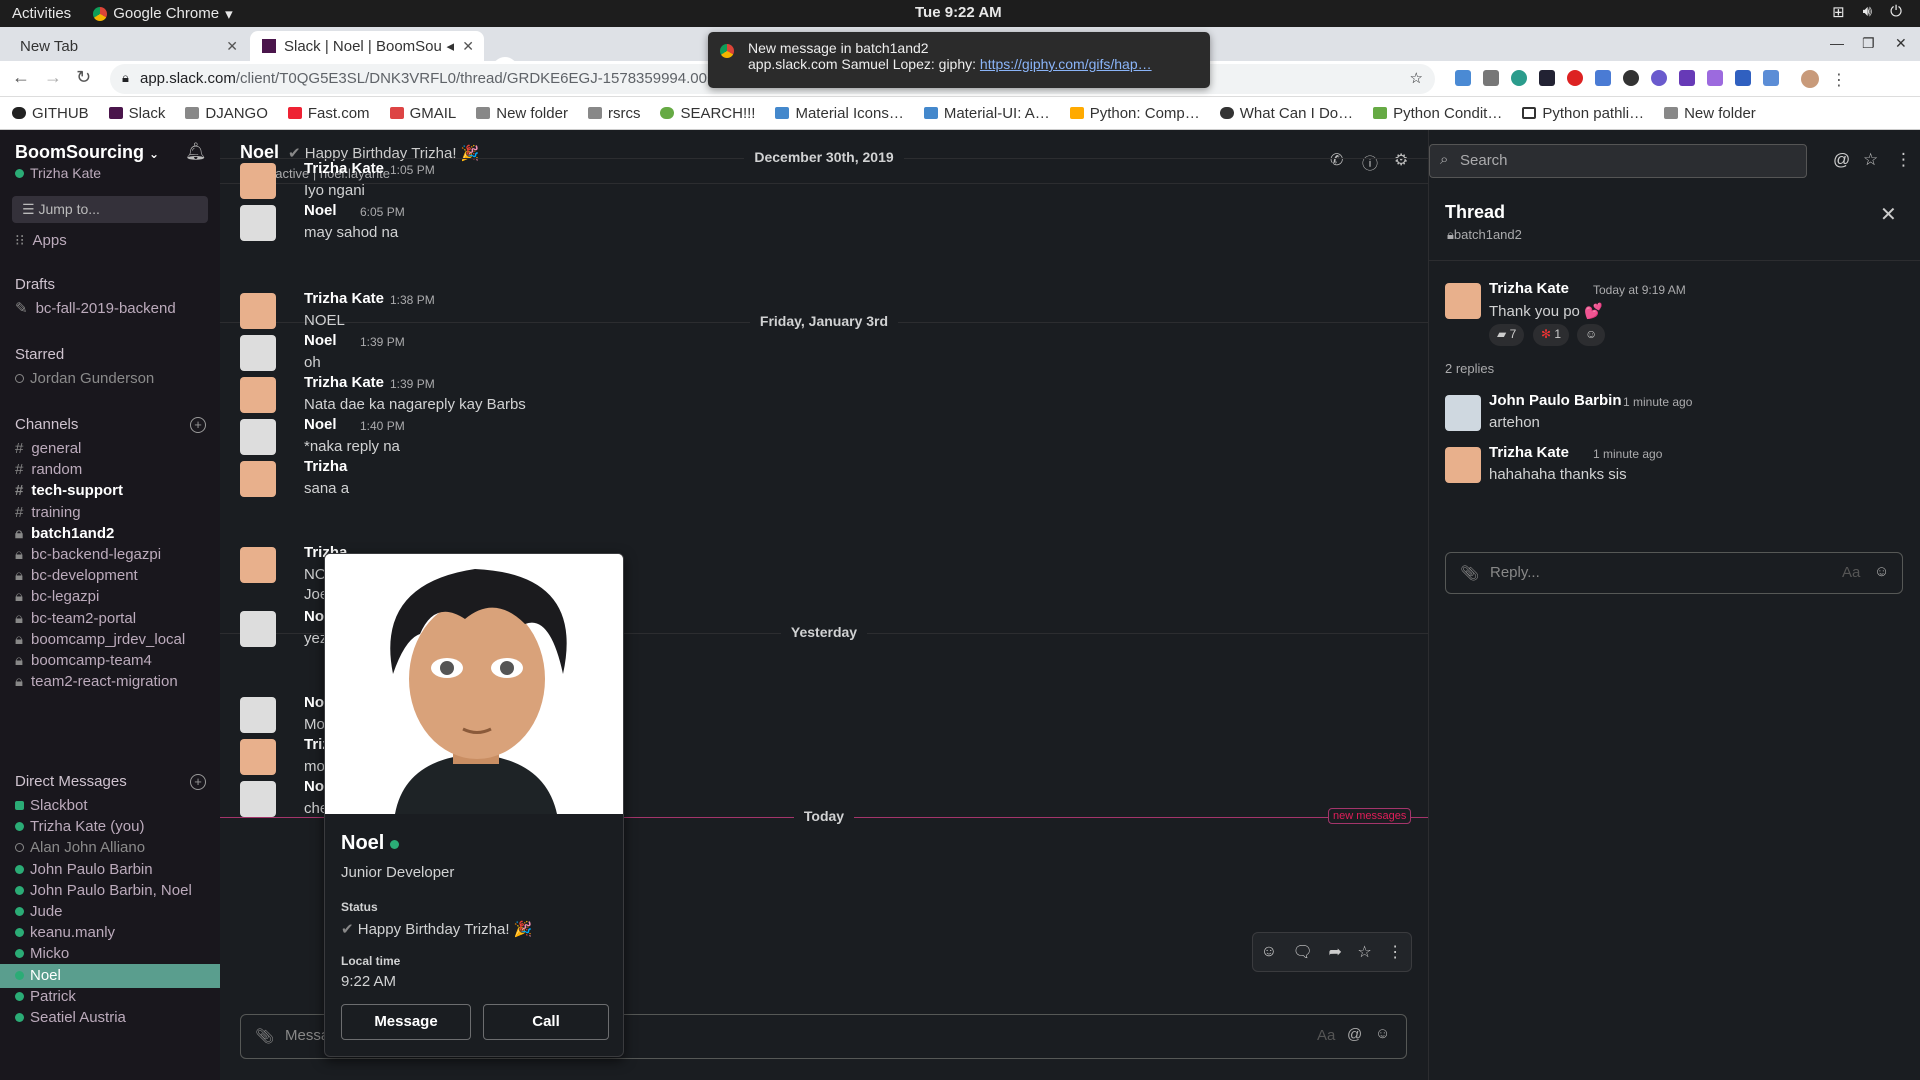  Describe the element at coordinates (412, 170) in the screenshot. I see `message-time: 1:05 PM` at that location.